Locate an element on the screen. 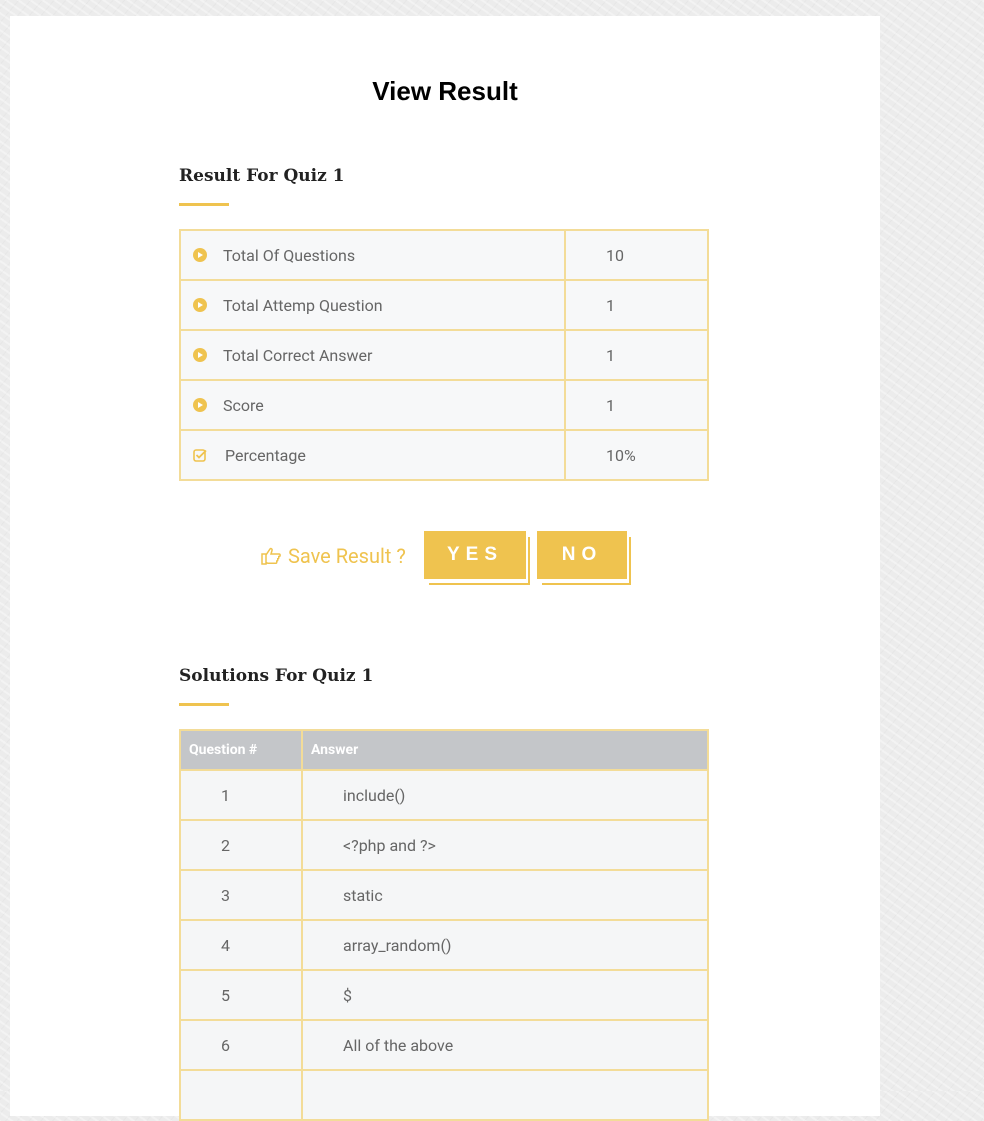 The width and height of the screenshot is (984, 1121). table-row: Percentage 10% is located at coordinates (444, 455).